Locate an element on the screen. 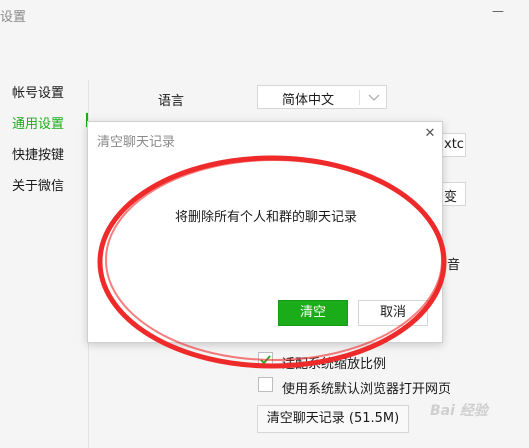  cancel-button: 取消 is located at coordinates (393, 313).